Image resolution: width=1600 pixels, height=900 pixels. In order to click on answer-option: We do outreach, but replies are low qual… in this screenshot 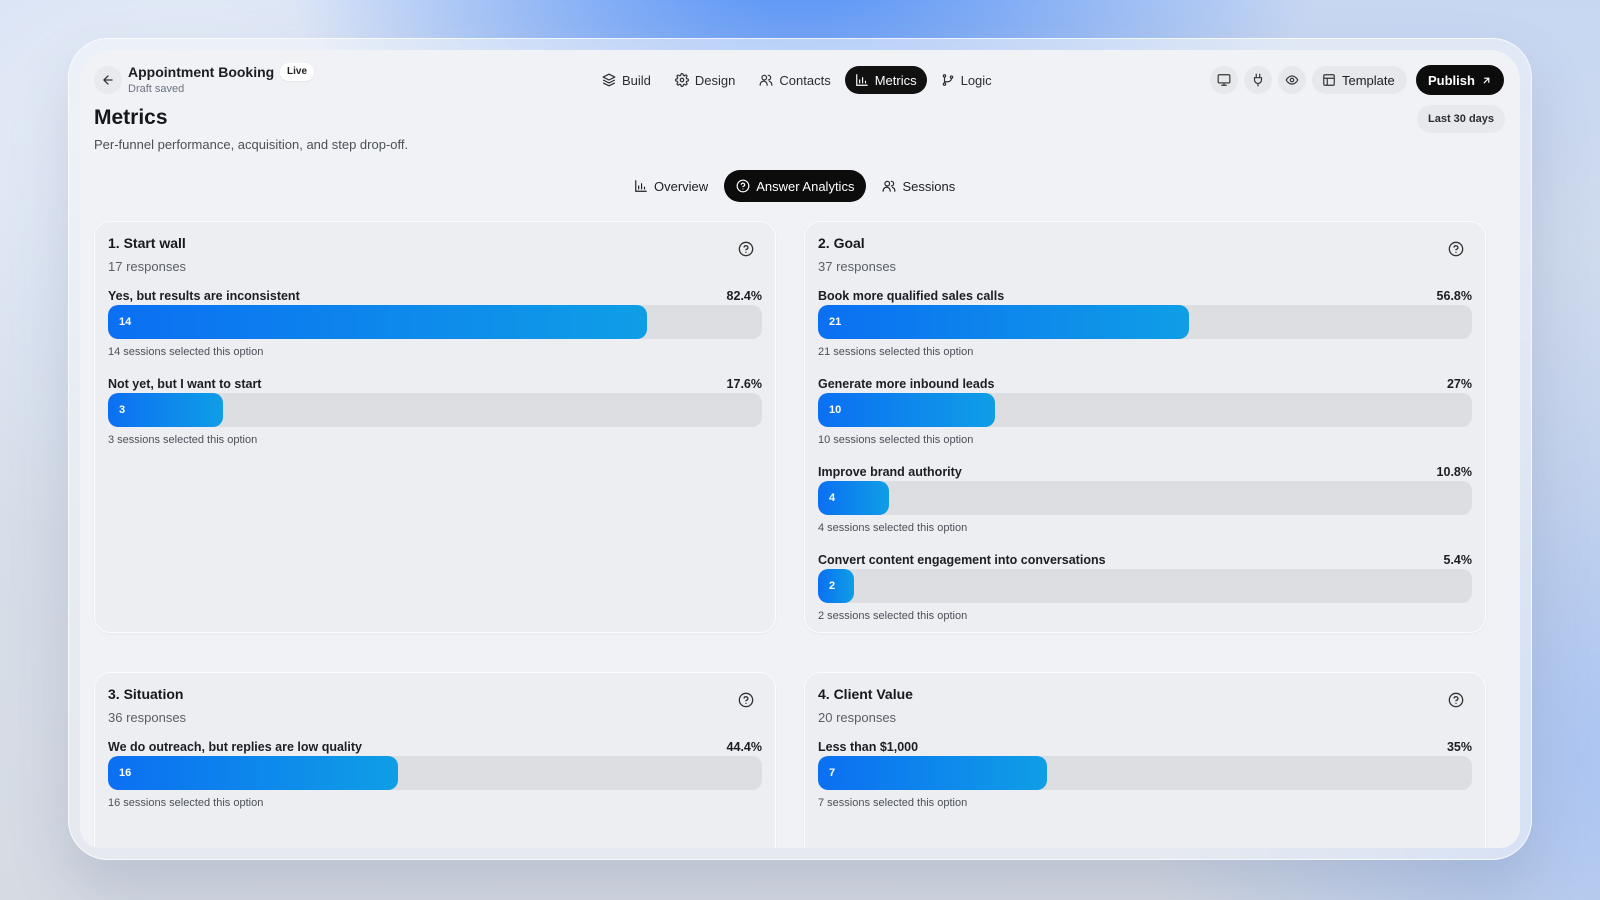, I will do `click(435, 784)`.